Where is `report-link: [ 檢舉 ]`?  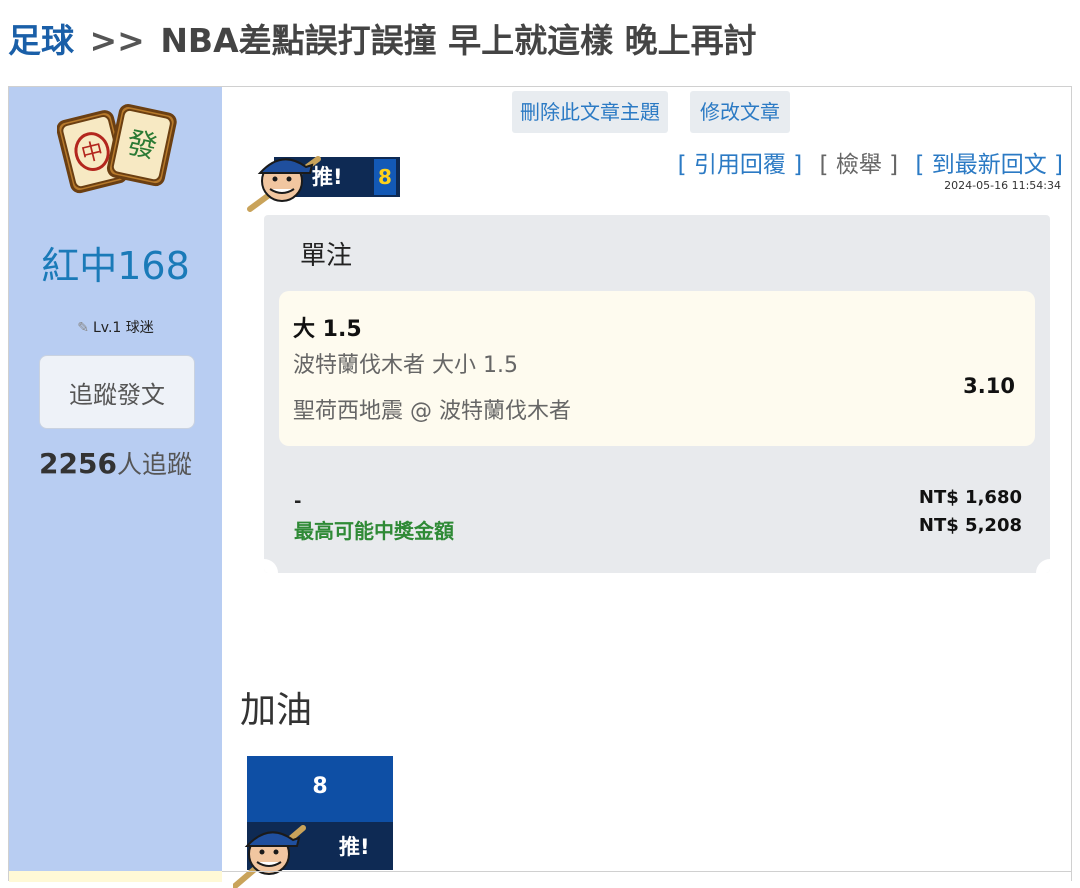 report-link: [ 檢舉 ] is located at coordinates (859, 165).